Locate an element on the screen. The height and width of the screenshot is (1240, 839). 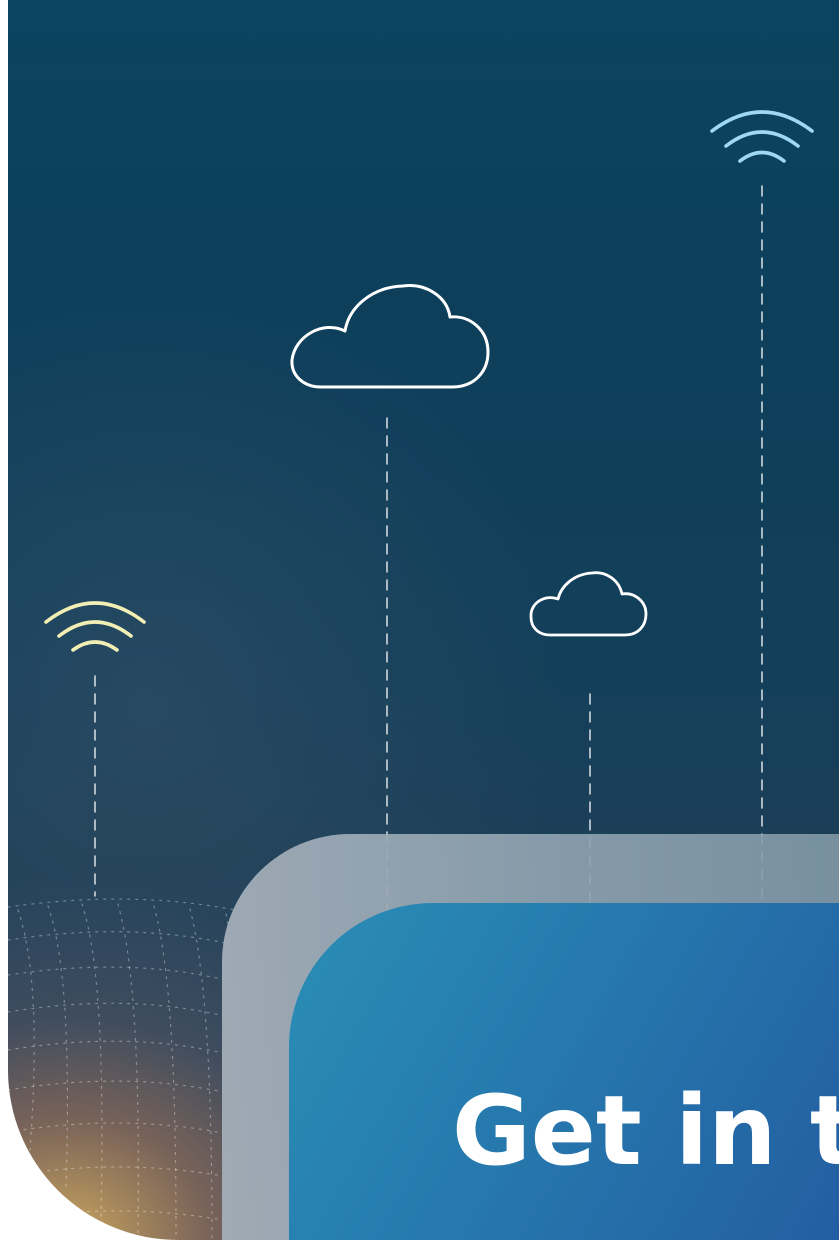
contact-card-title: Get in t is located at coordinates (645, 1131).